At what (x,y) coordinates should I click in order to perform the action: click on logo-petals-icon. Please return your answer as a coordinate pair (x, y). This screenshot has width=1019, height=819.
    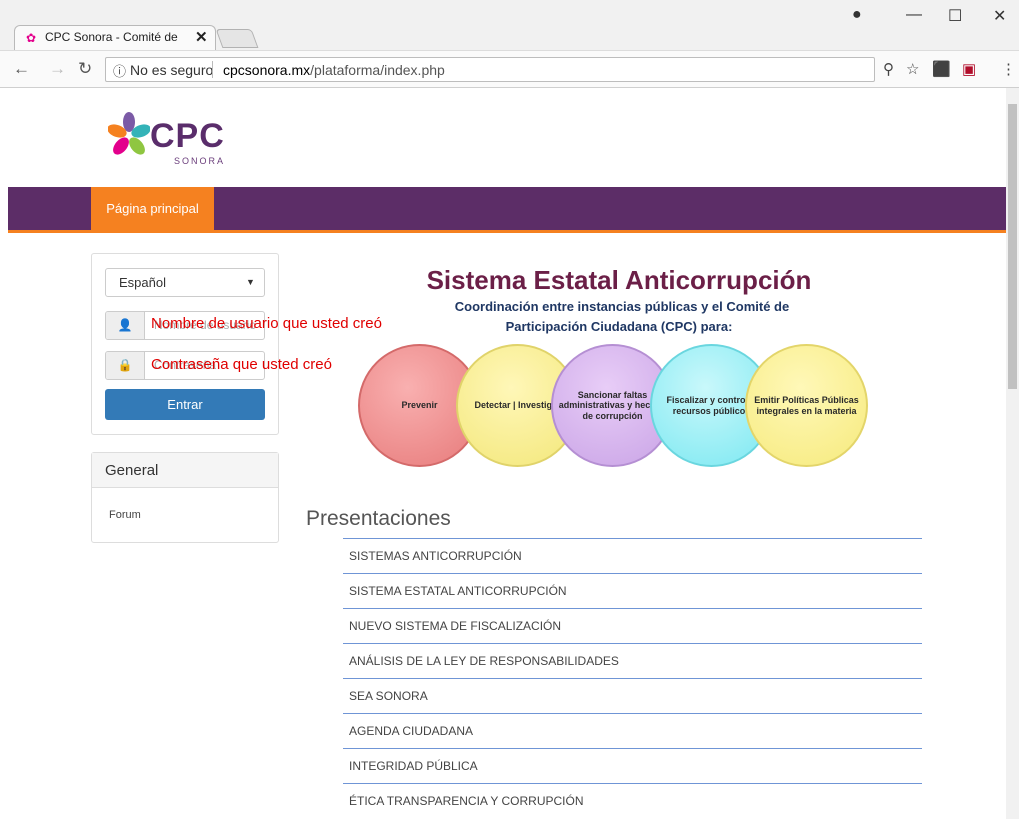
    Looking at the image, I should click on (129, 133).